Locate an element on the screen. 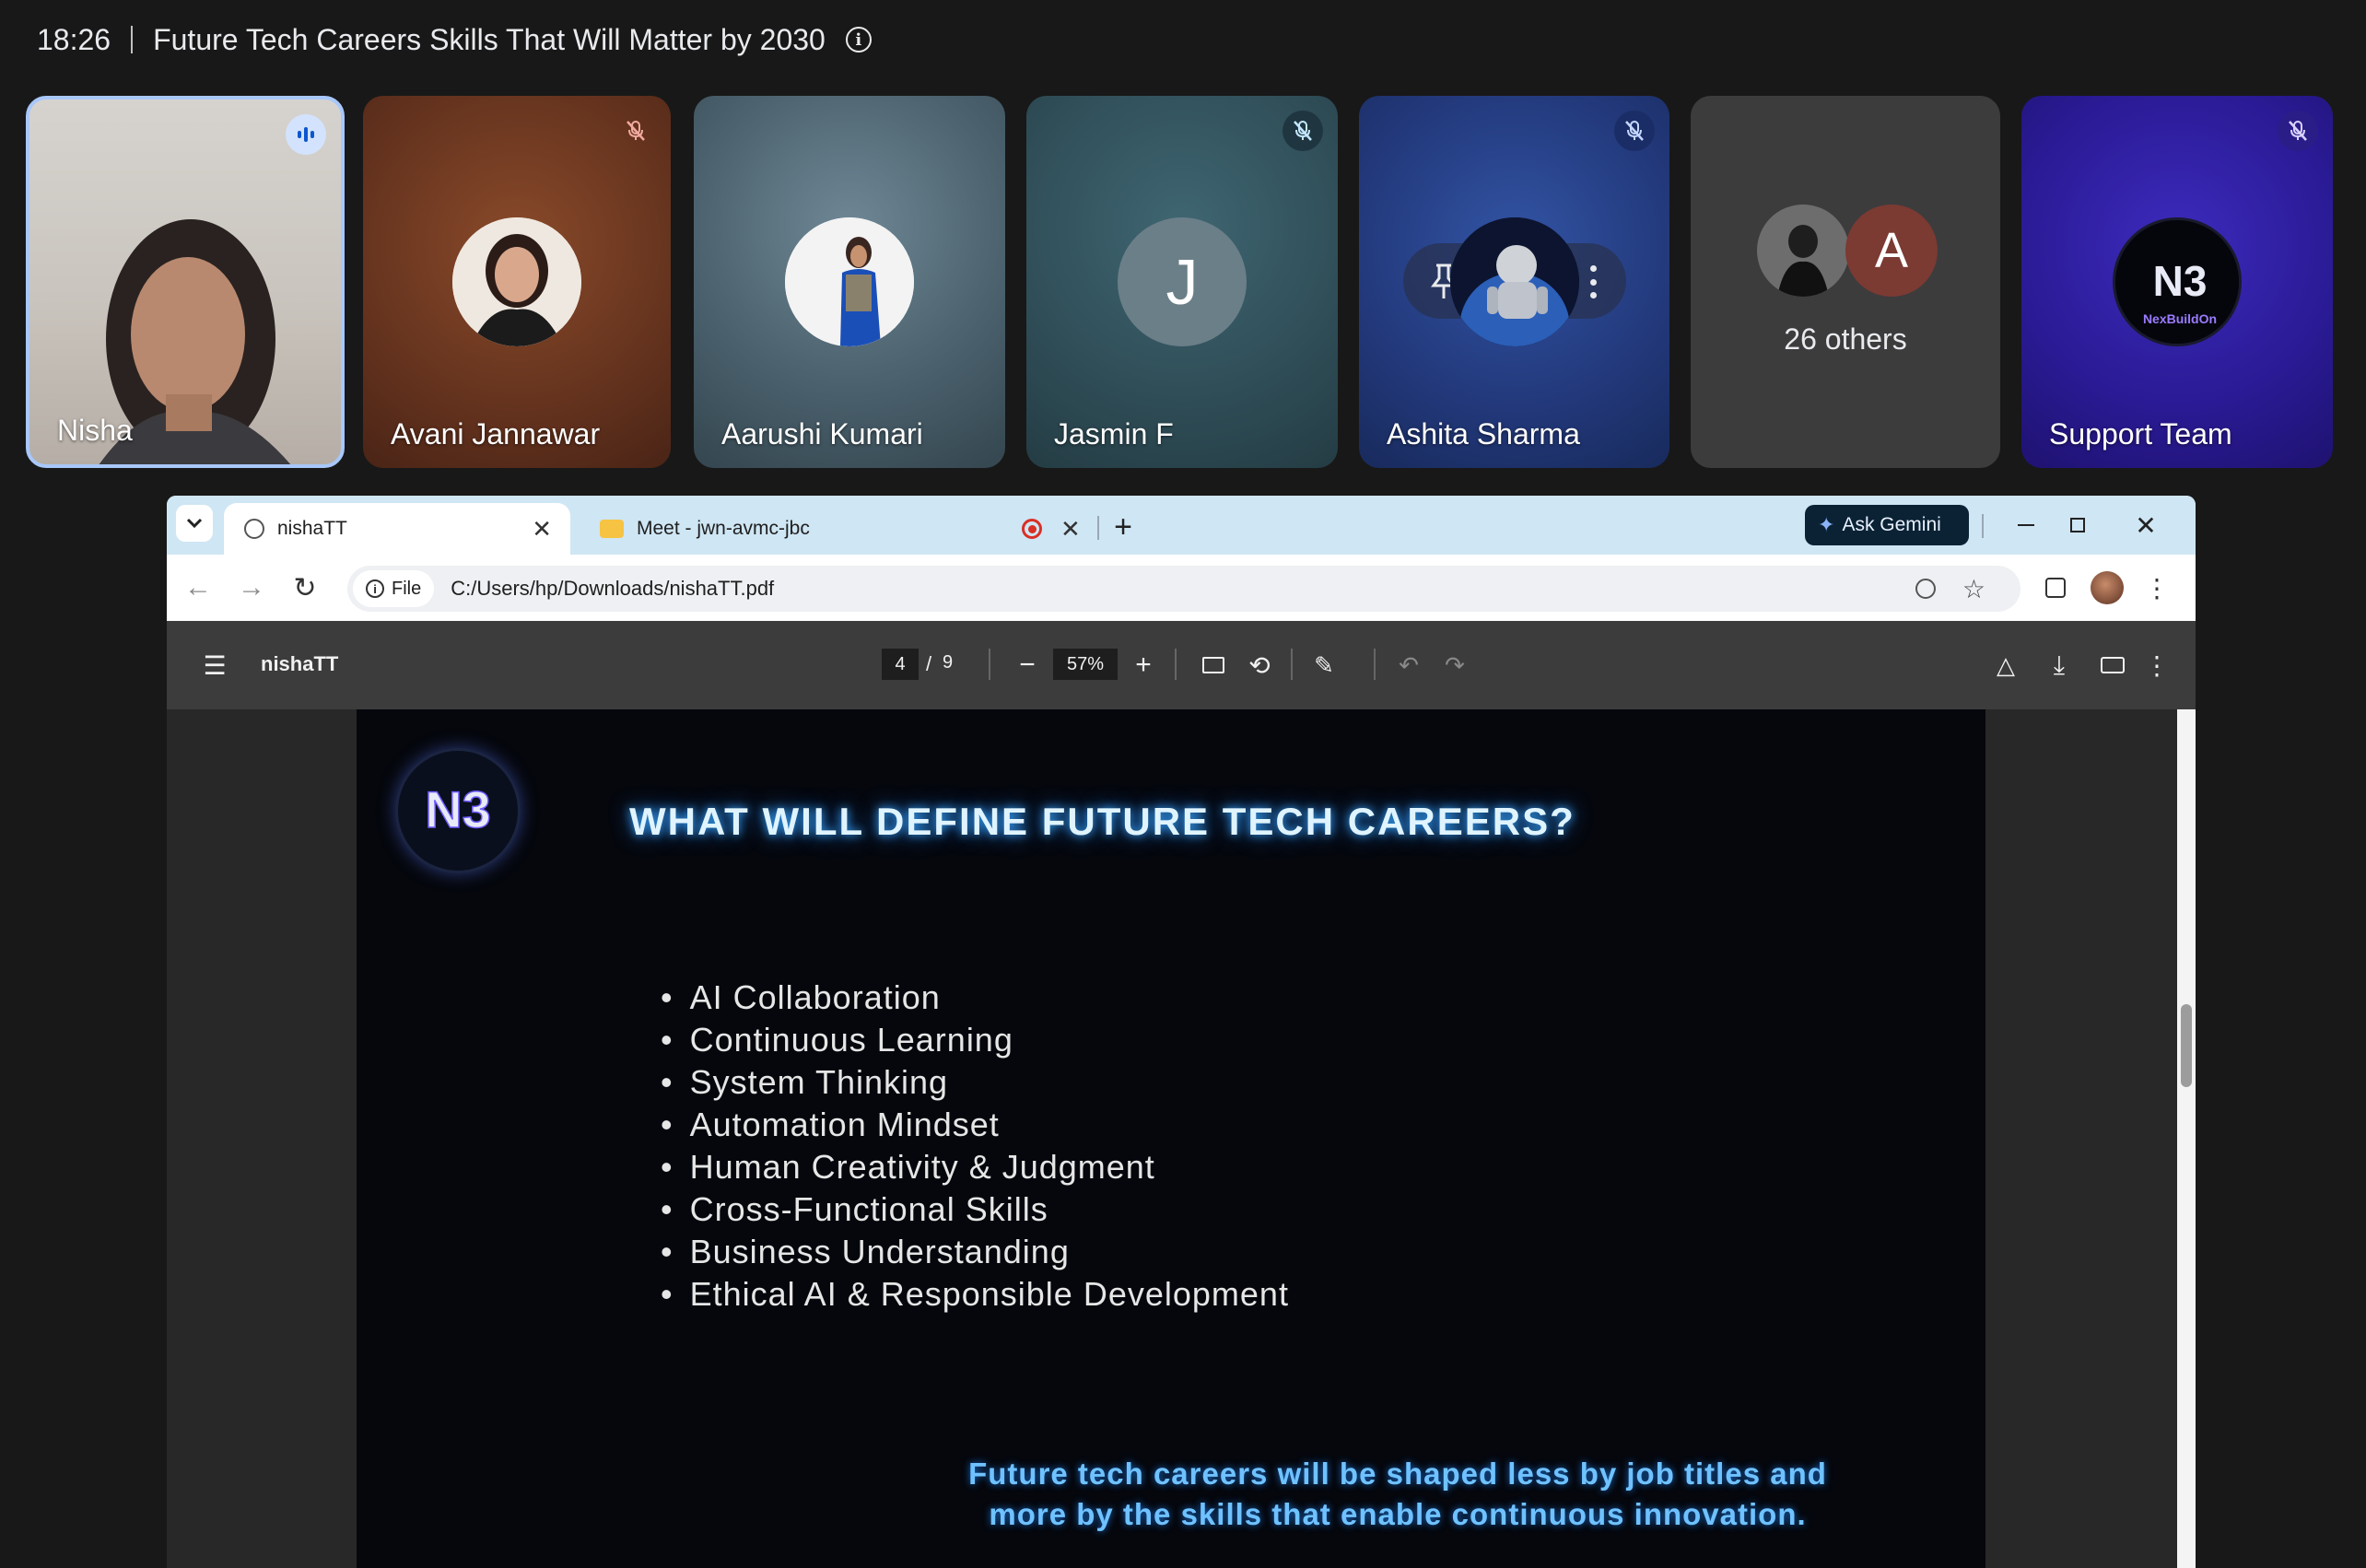  forward-icon: → is located at coordinates (252, 588).